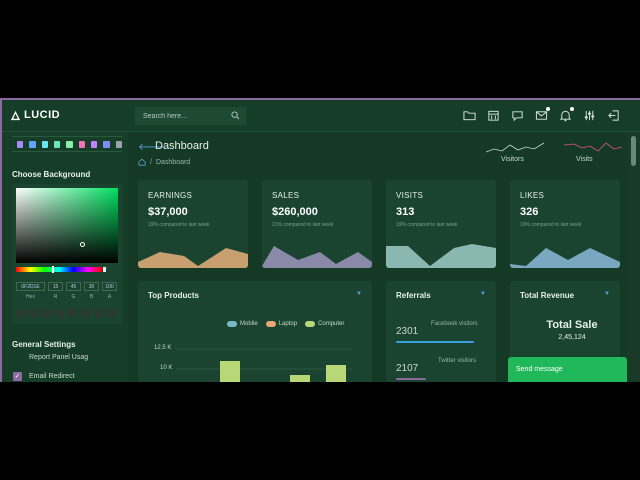 The image size is (640, 480). Describe the element at coordinates (44, 344) in the screenshot. I see `general-settings-title: General Settings` at that location.